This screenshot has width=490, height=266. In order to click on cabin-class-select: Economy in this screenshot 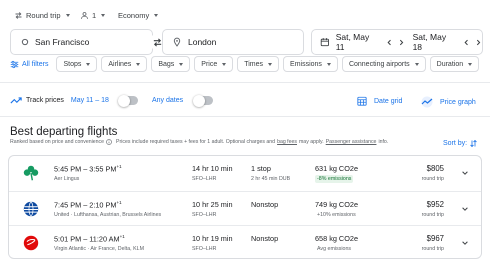, I will do `click(138, 15)`.